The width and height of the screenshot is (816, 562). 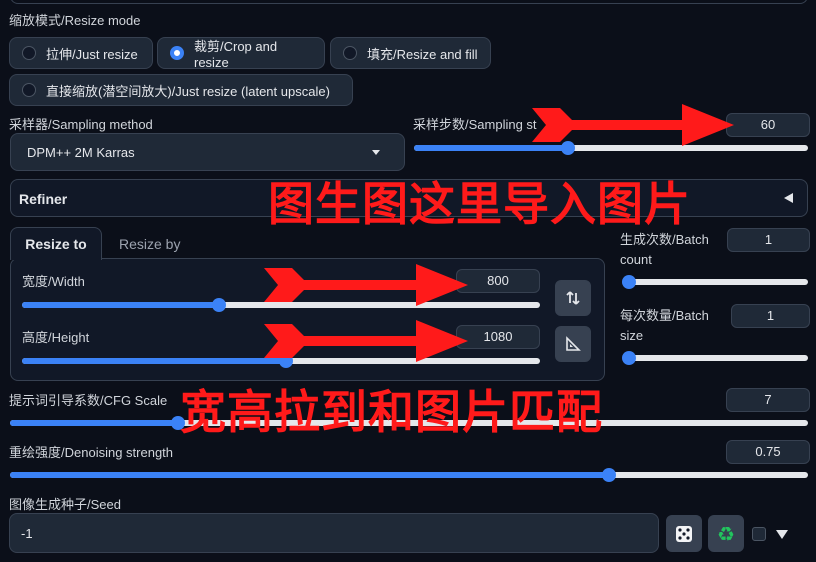 I want to click on height-label: 高度/Height, so click(x=56, y=337).